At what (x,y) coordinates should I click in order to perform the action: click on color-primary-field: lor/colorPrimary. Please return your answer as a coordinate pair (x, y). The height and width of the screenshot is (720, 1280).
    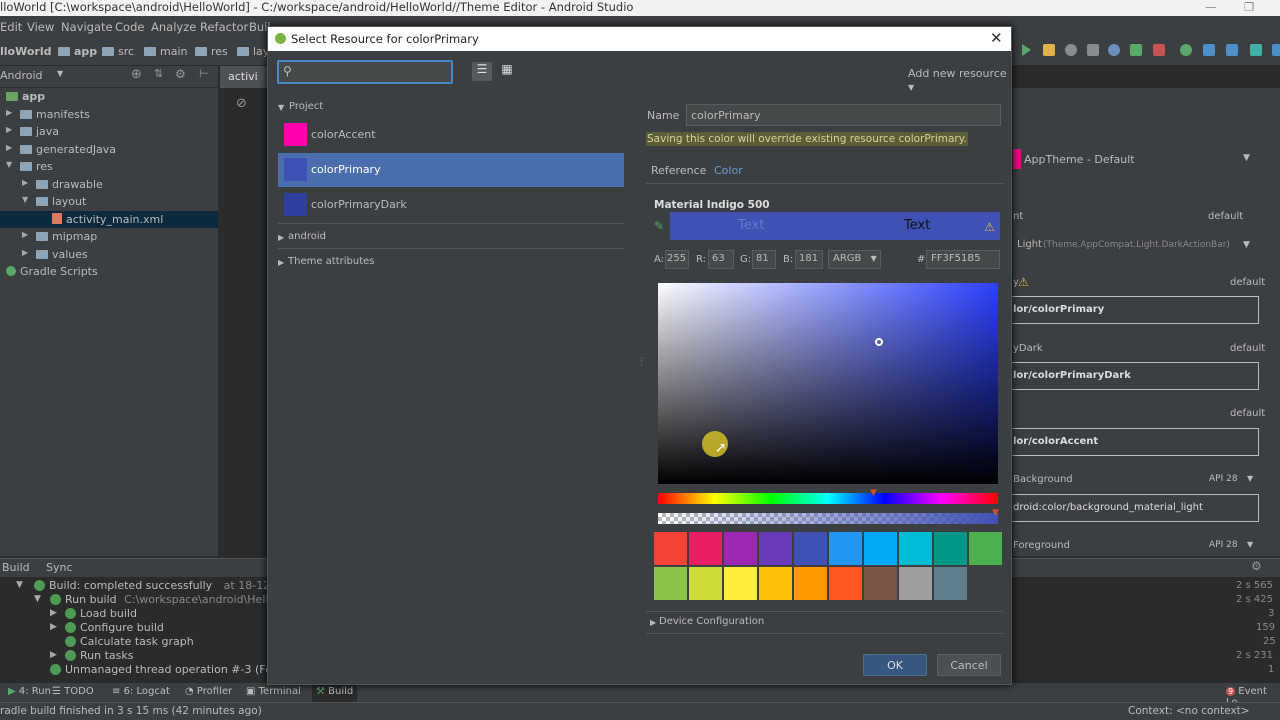
    Looking at the image, I should click on (1133, 310).